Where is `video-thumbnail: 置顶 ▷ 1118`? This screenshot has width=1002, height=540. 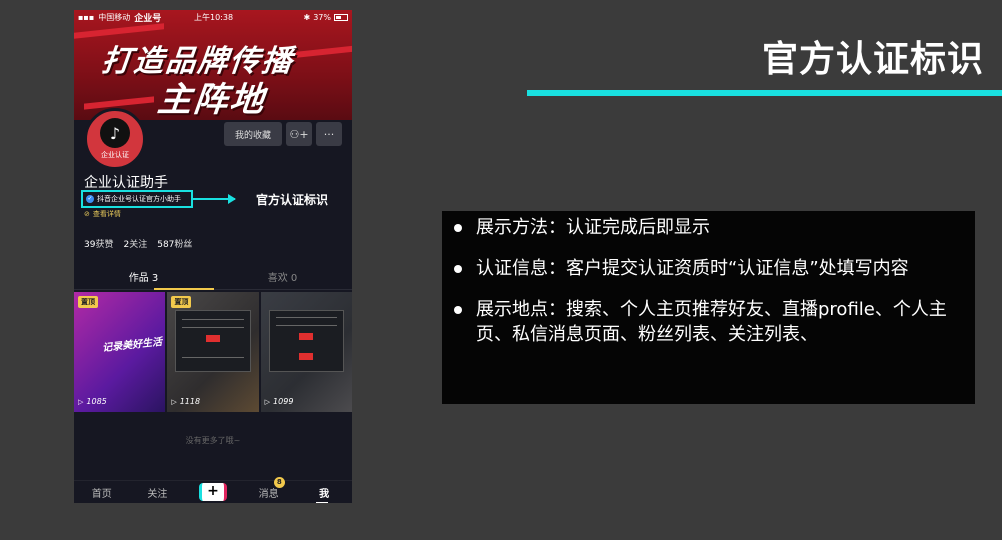
video-thumbnail: 置顶 ▷ 1118 is located at coordinates (213, 352).